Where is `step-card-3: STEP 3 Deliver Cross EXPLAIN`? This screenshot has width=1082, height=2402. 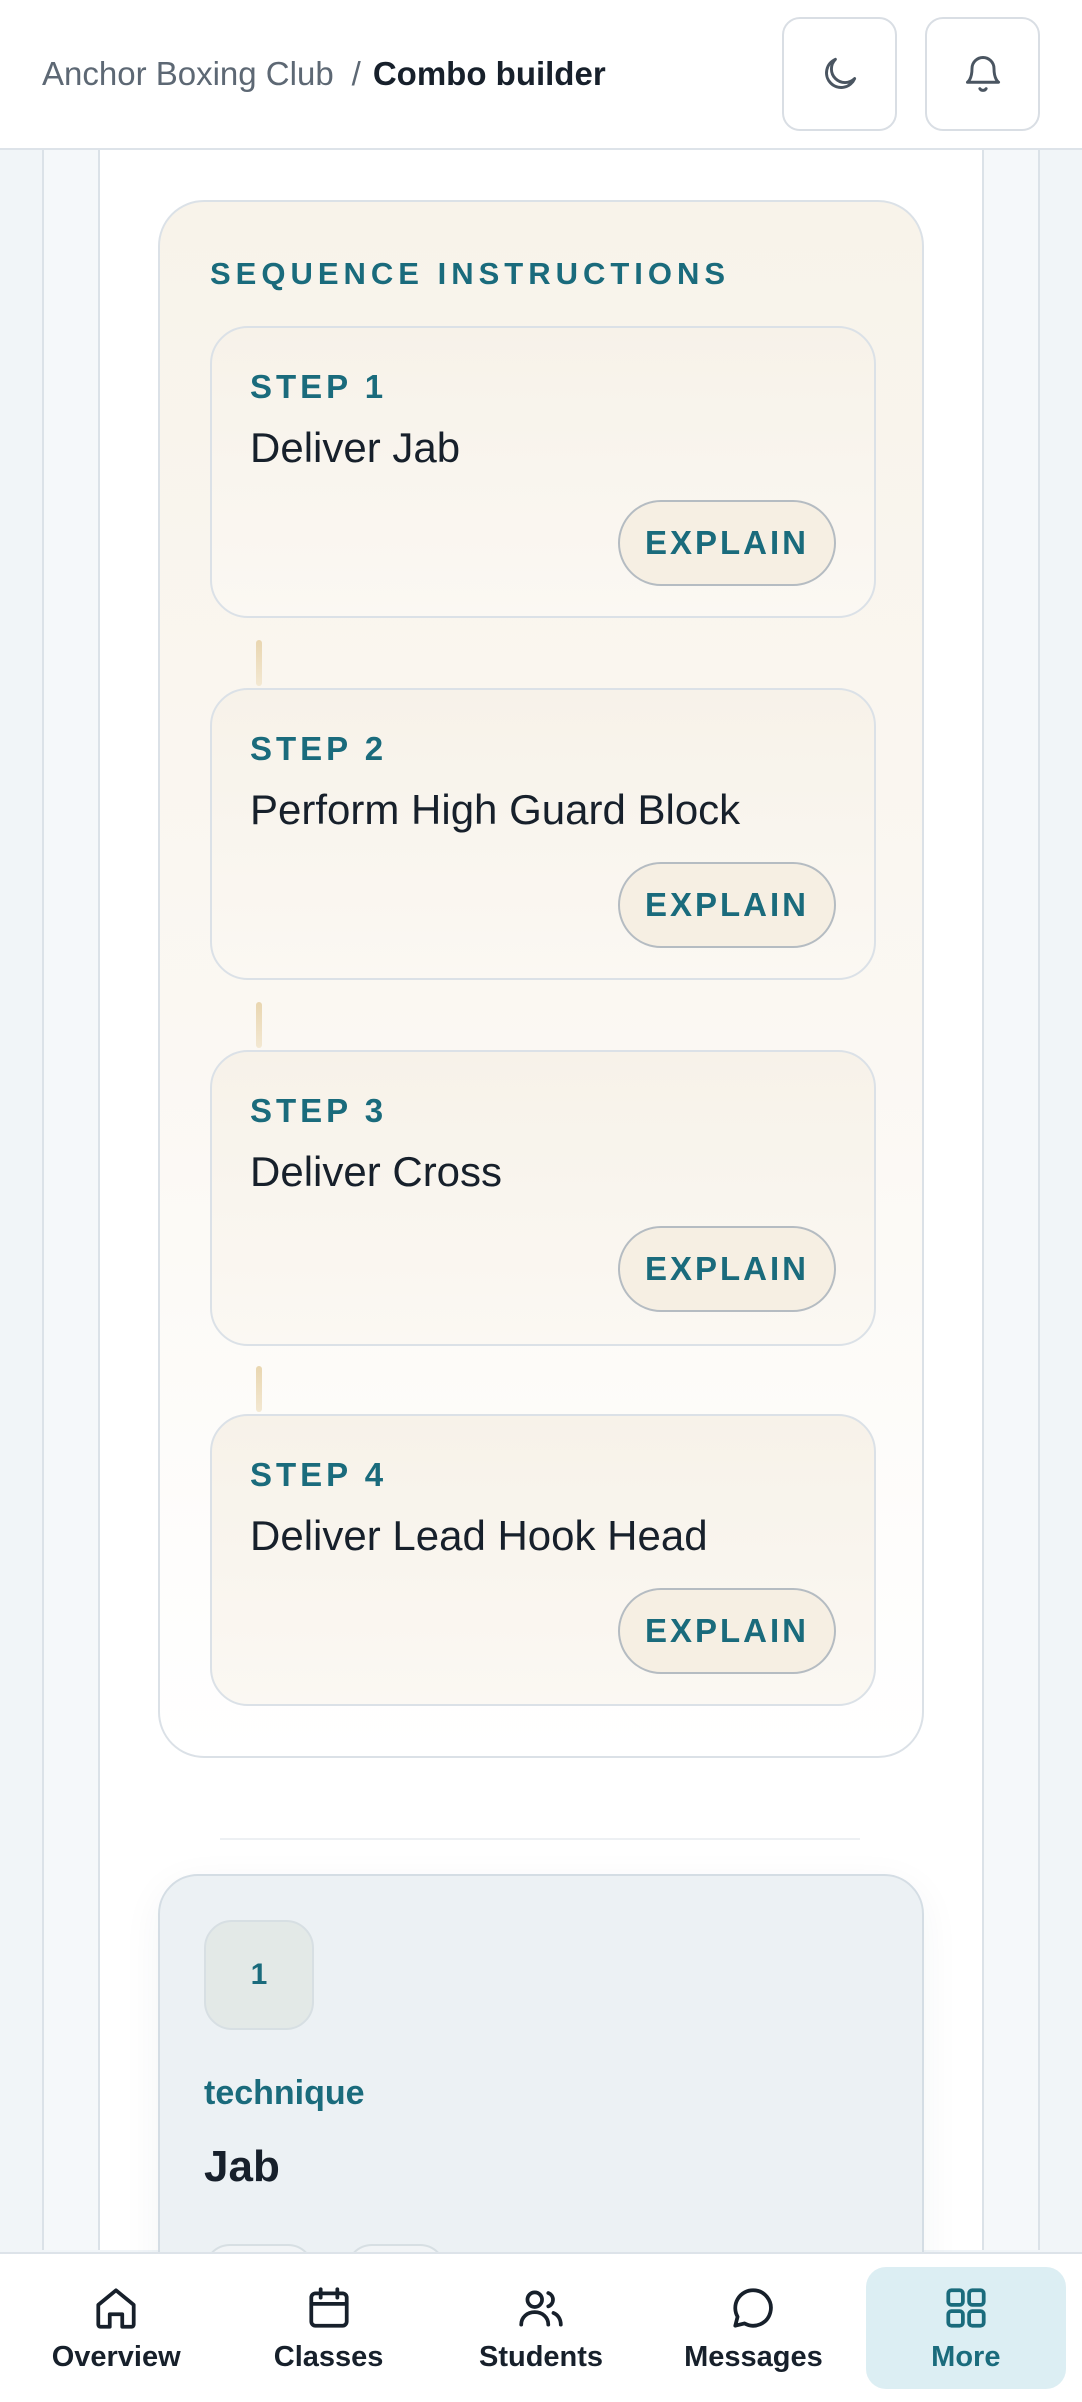
step-card-3: STEP 3 Deliver Cross EXPLAIN is located at coordinates (543, 1198).